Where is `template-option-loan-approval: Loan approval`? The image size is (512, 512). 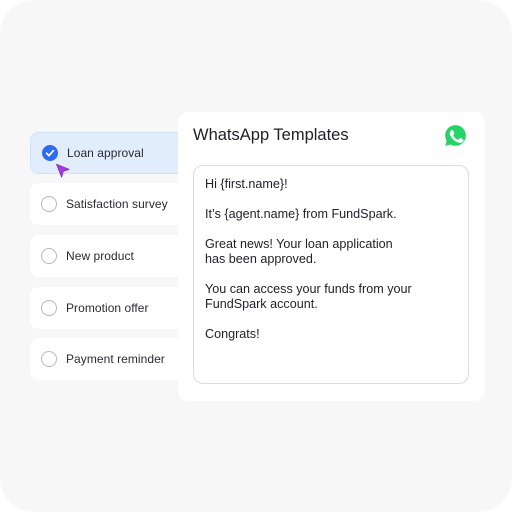 template-option-loan-approval: Loan approval is located at coordinates (108, 153).